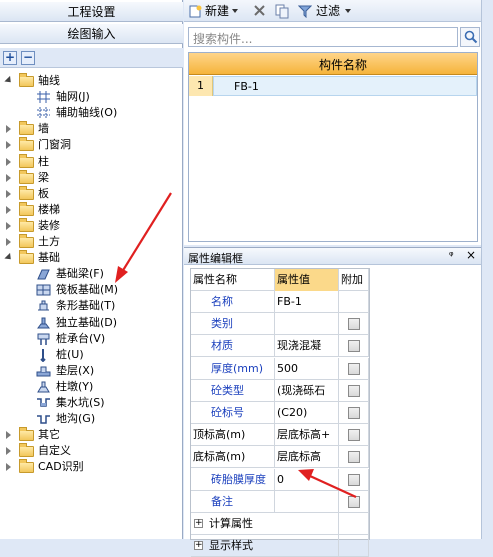 The image size is (493, 557). I want to click on property-row: 砼类型 (现浇砾石, so click(280, 390).